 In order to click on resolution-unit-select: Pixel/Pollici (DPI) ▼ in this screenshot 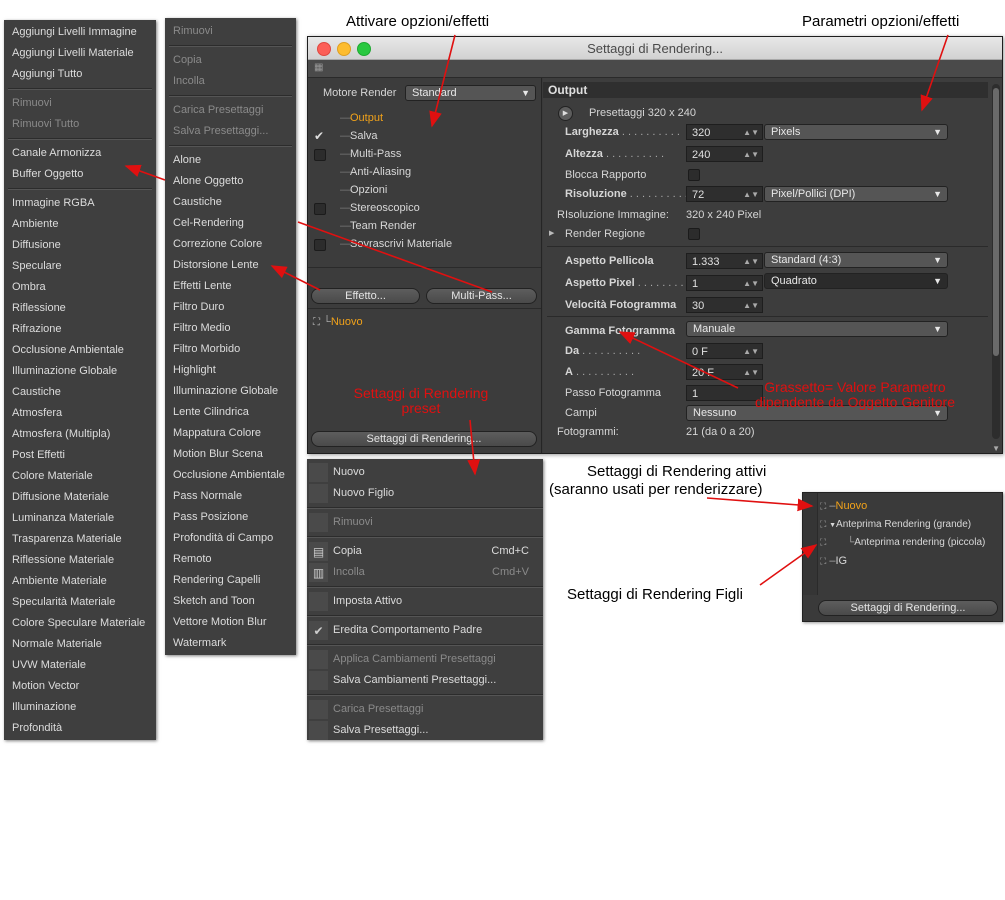, I will do `click(856, 194)`.